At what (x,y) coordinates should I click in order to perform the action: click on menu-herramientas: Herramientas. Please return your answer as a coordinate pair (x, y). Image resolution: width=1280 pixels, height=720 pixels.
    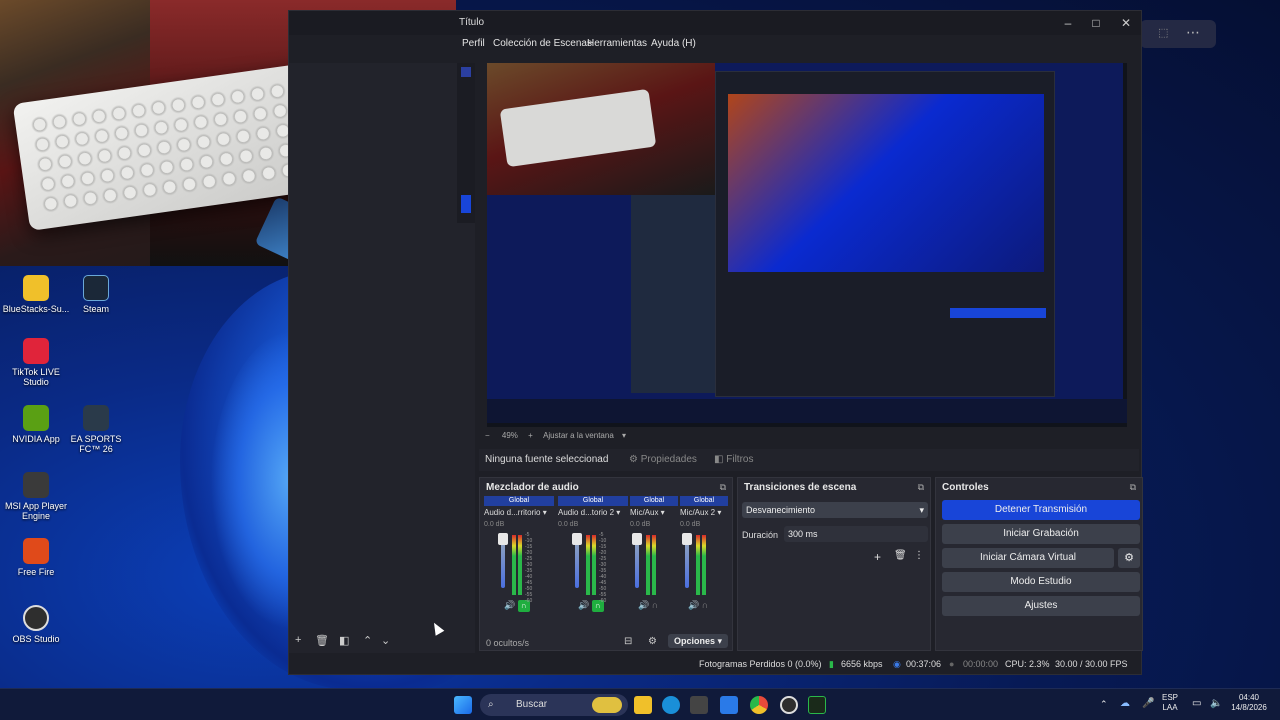
    Looking at the image, I should click on (617, 43).